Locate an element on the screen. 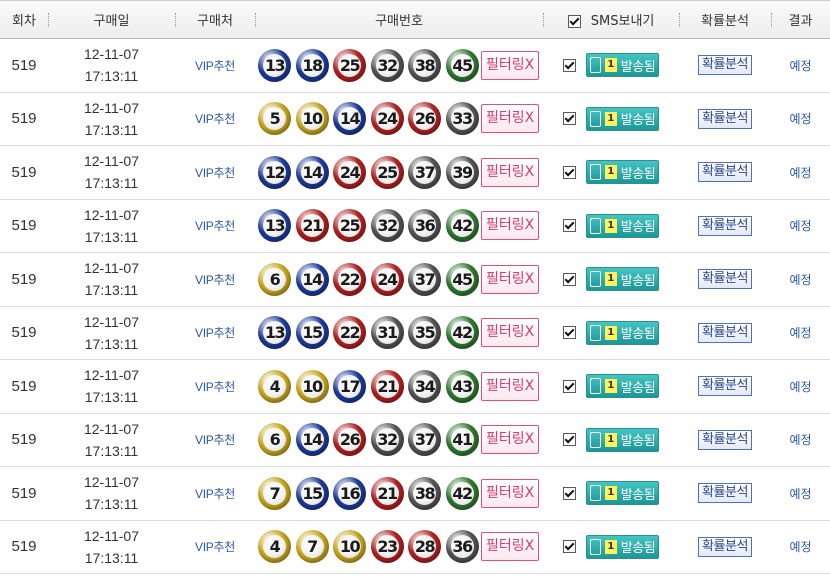  lotto-ball: 41 is located at coordinates (462, 440).